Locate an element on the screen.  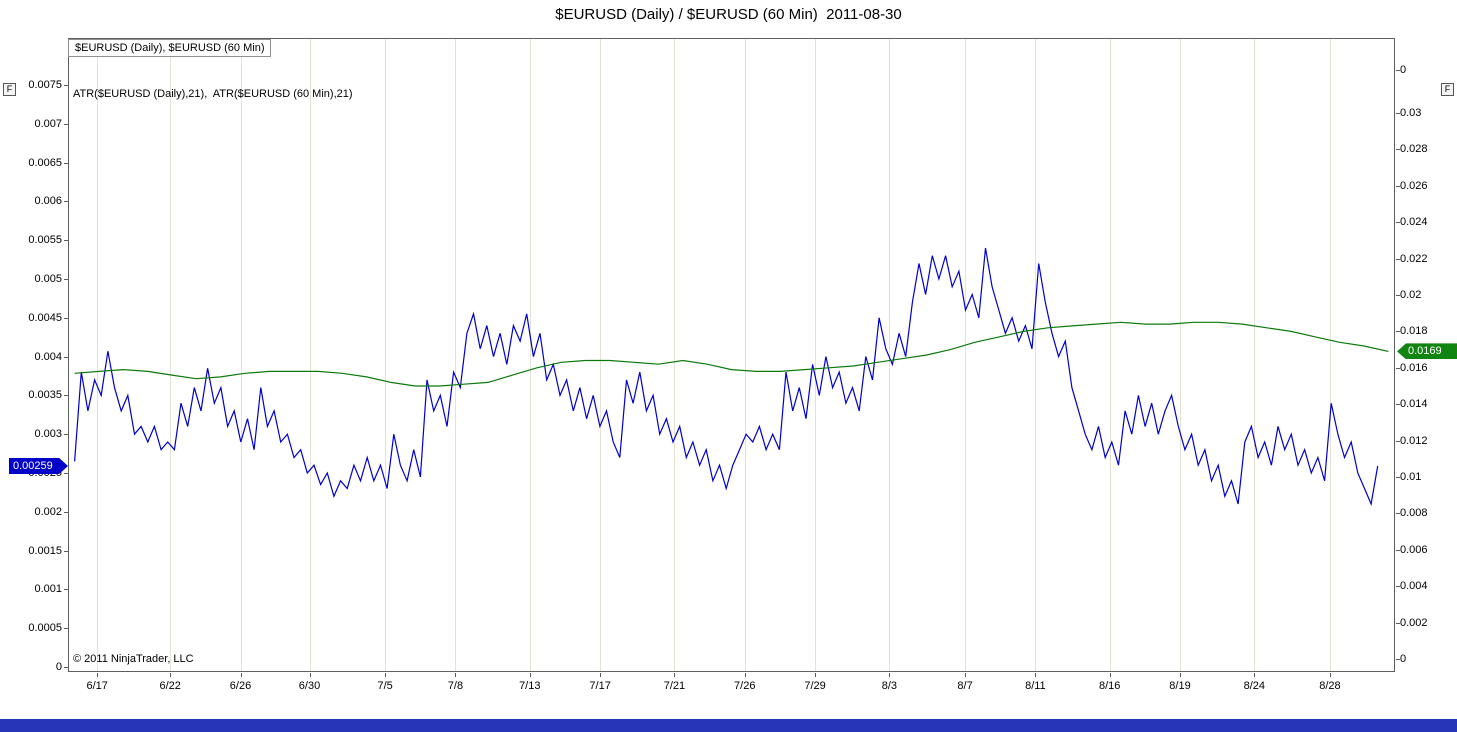
x-axis-tick-label: 6/26 is located at coordinates (240, 686).